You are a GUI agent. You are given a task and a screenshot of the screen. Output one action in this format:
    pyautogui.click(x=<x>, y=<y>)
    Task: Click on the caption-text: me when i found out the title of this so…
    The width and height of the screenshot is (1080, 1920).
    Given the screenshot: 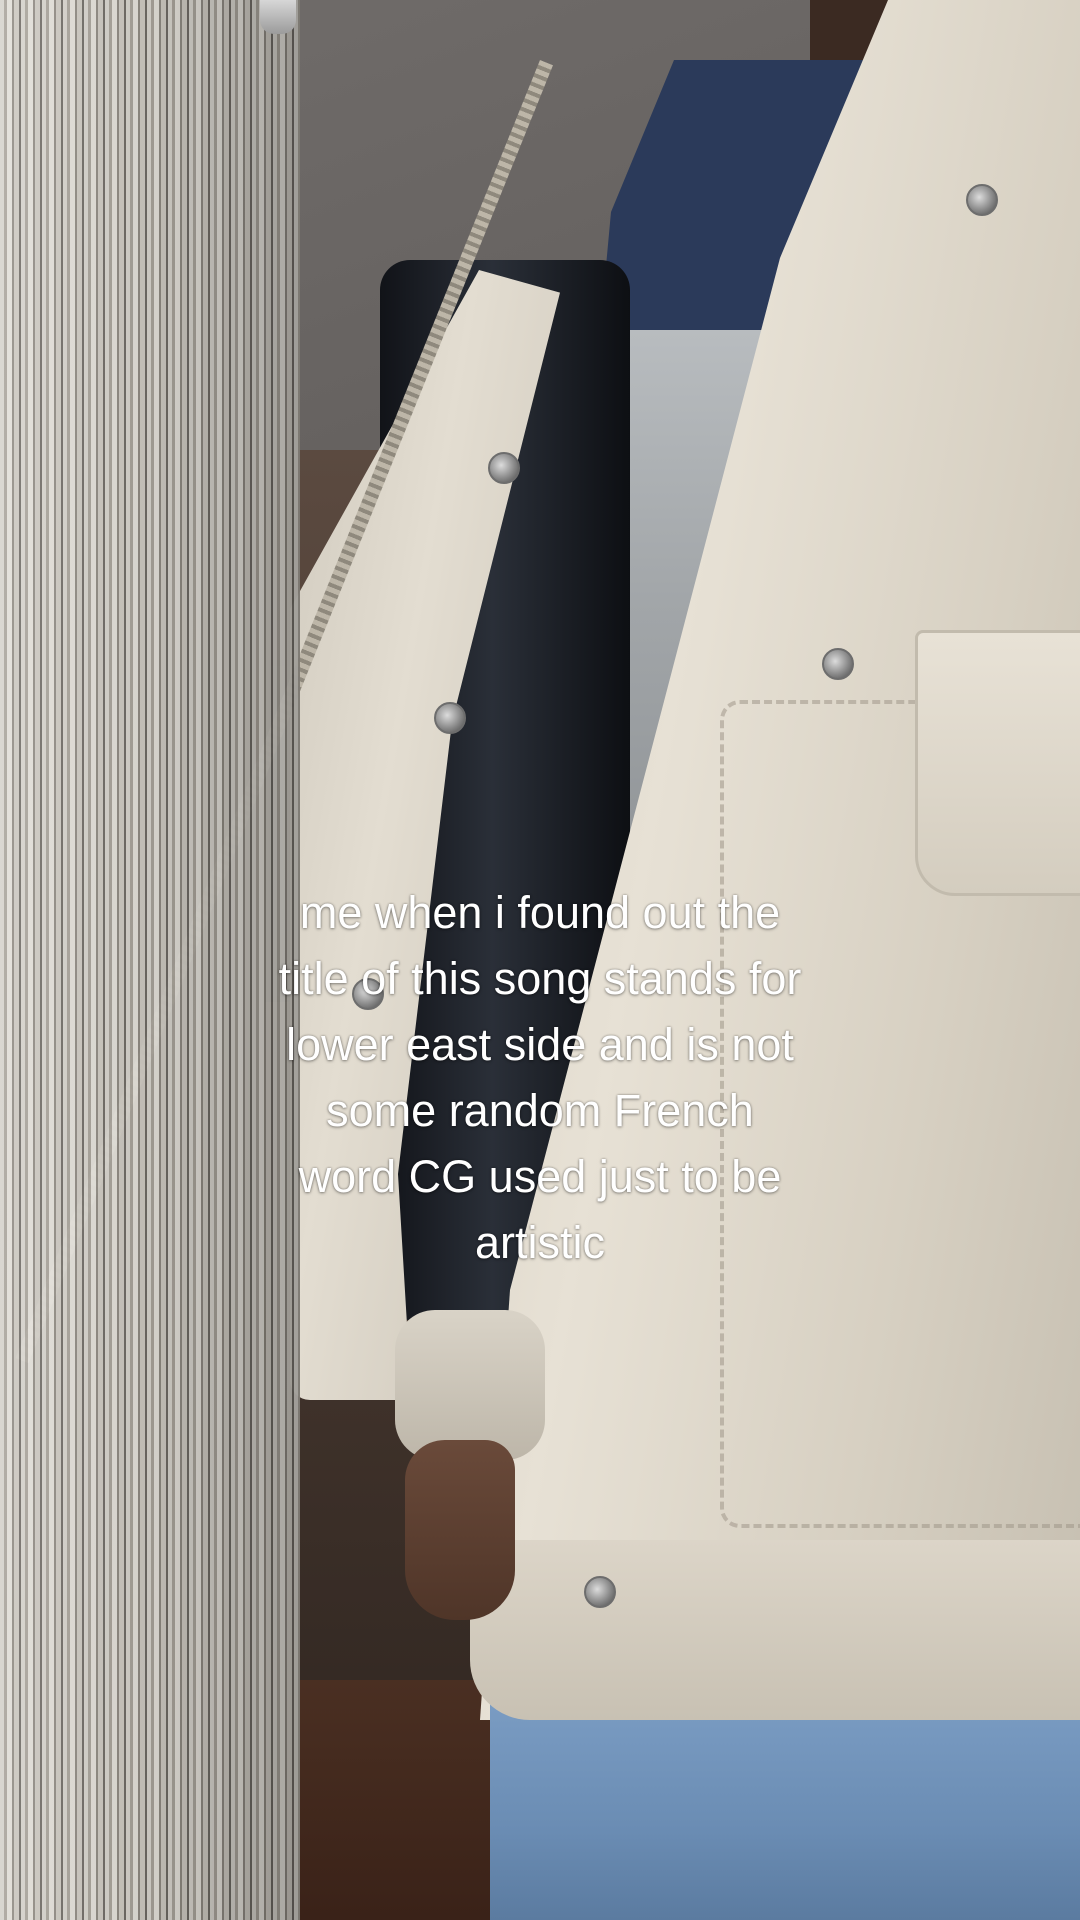 What is the action you would take?
    pyautogui.click(x=540, y=1077)
    